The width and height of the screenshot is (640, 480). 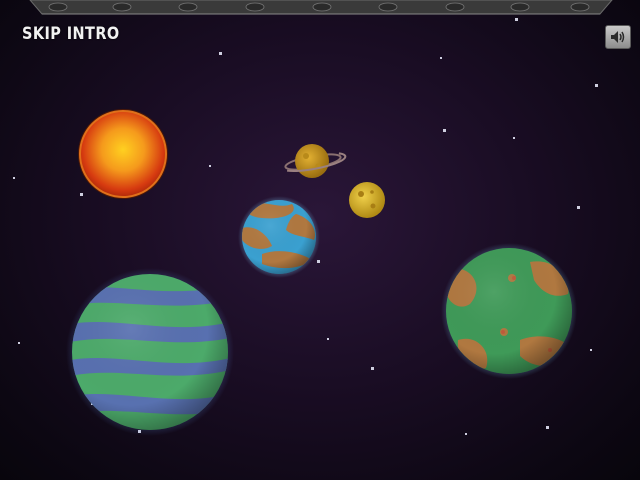 What do you see at coordinates (321, 7) in the screenshot?
I see `top-metal-frame` at bounding box center [321, 7].